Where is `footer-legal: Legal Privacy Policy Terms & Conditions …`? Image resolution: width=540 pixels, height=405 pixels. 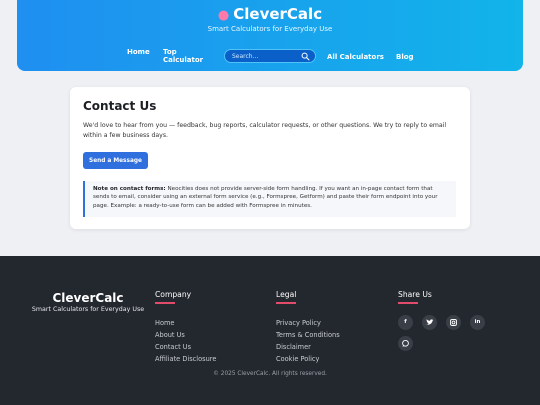 footer-legal: Legal Privacy Policy Terms & Conditions … is located at coordinates (308, 328).